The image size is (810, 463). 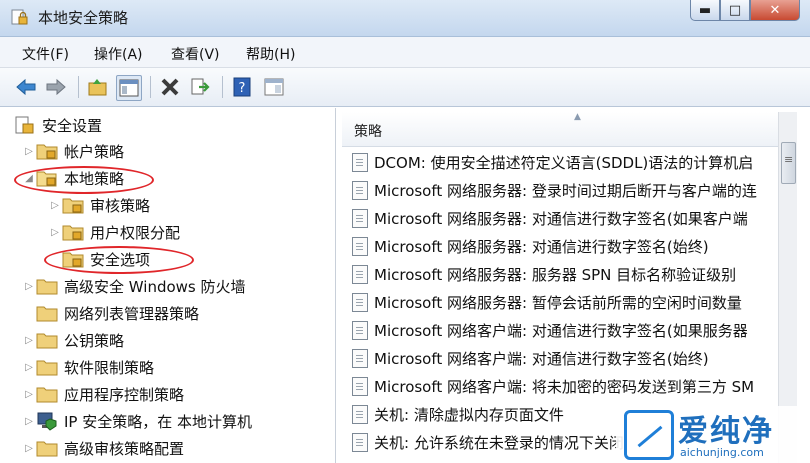 What do you see at coordinates (554, 190) in the screenshot?
I see `list-item: Microsoft 网络服务器: 登录时间过期后断开与客户端的连` at bounding box center [554, 190].